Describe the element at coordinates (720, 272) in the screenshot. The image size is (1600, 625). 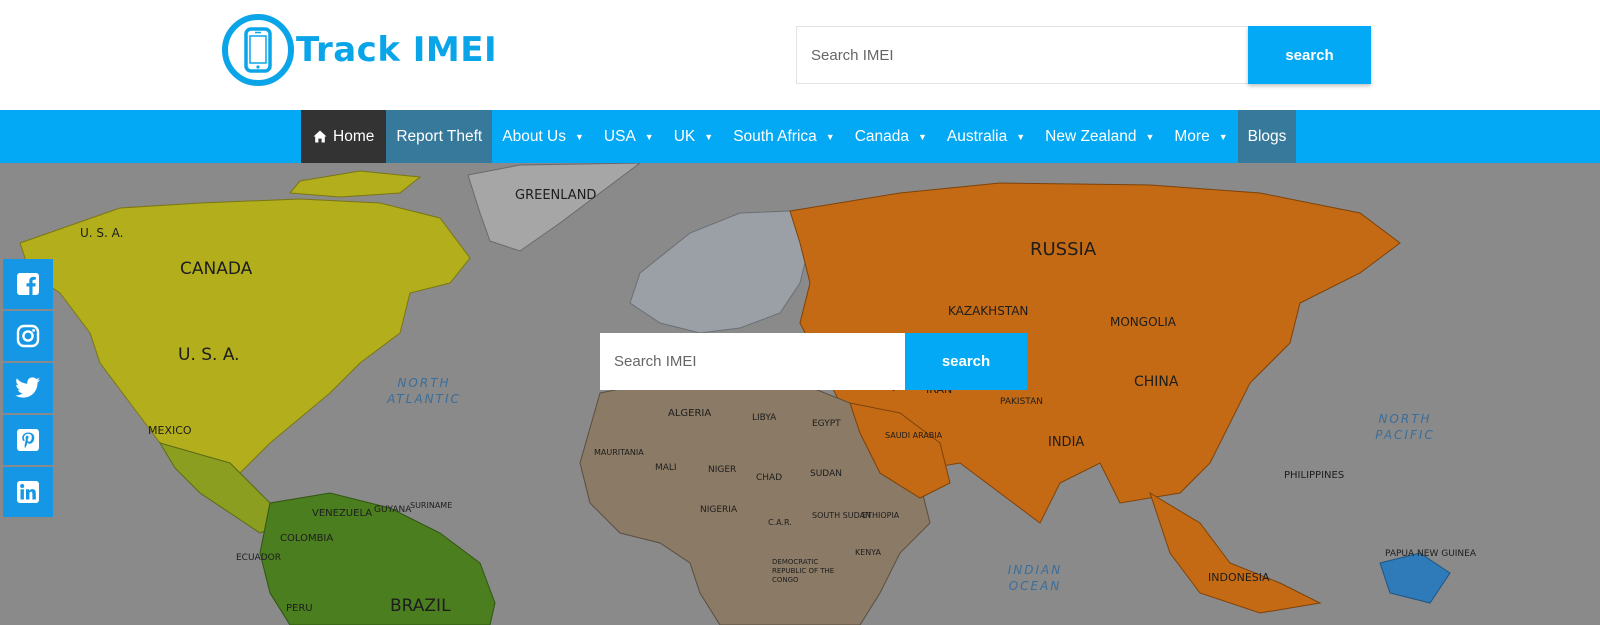
I see `map-europe` at that location.